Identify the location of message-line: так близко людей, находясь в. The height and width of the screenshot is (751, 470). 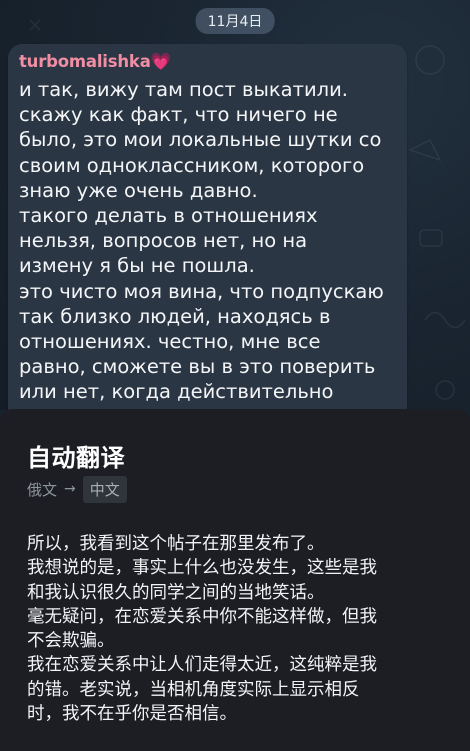
(175, 316).